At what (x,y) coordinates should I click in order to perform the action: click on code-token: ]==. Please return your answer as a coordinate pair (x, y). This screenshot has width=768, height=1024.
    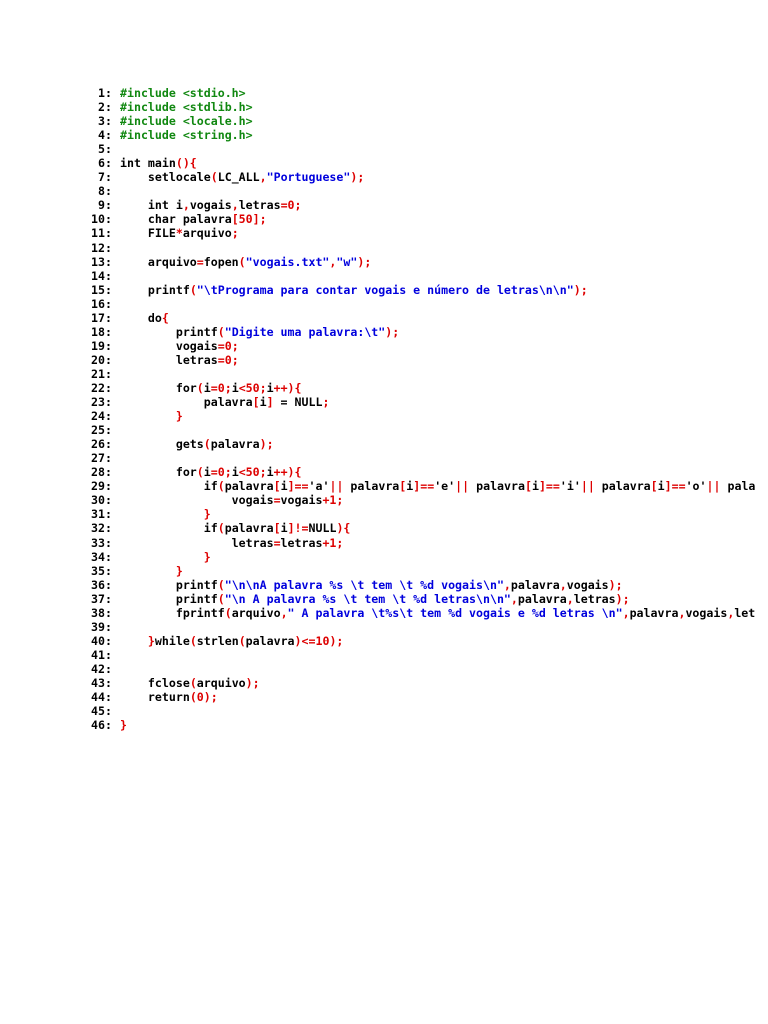
    Looking at the image, I should click on (298, 486).